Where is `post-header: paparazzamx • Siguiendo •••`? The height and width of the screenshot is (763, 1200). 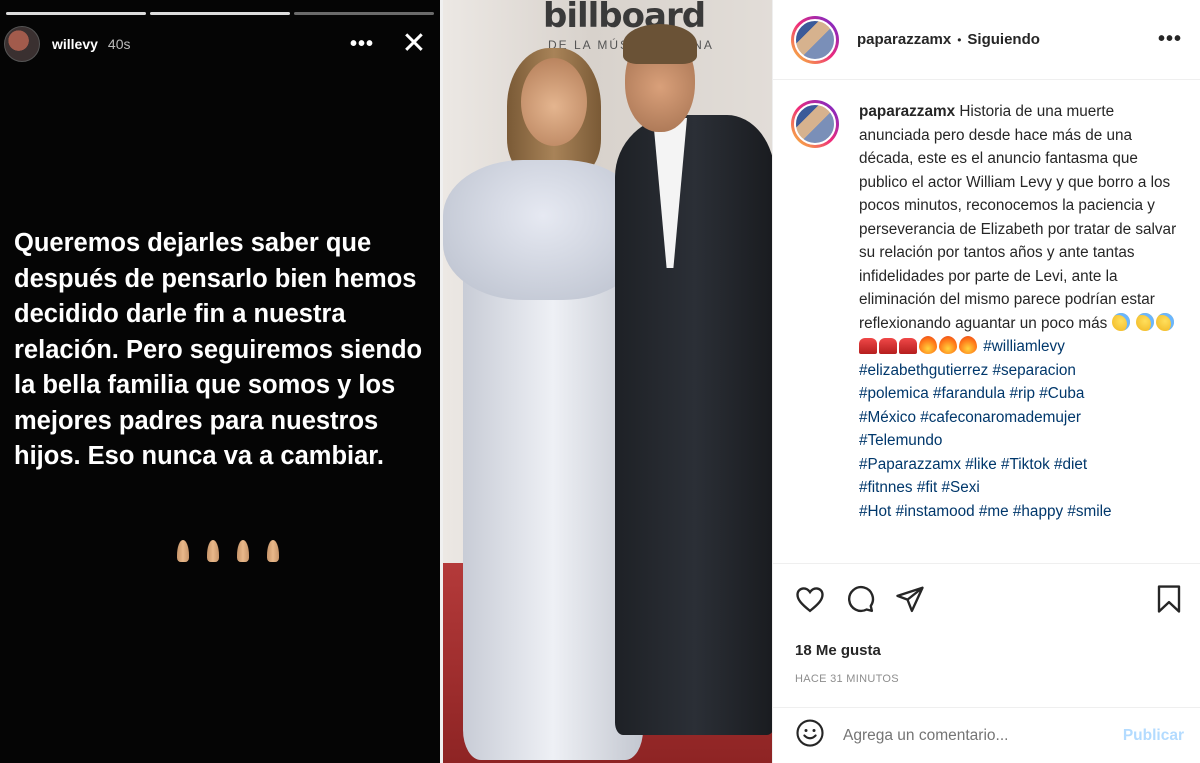
post-header: paparazzamx • Siguiendo ••• is located at coordinates (986, 40).